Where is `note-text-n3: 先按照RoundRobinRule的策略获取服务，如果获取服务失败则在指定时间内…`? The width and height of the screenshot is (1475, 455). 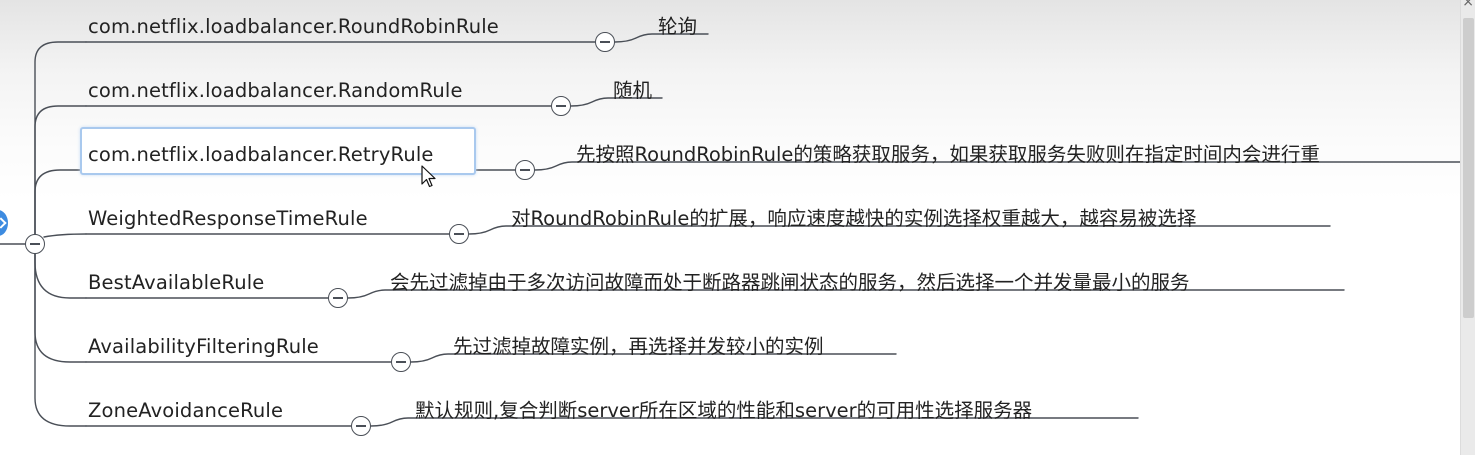 note-text-n3: 先按照RoundRobinRule的策略获取服务，如果获取服务失败则在指定时间内… is located at coordinates (948, 155).